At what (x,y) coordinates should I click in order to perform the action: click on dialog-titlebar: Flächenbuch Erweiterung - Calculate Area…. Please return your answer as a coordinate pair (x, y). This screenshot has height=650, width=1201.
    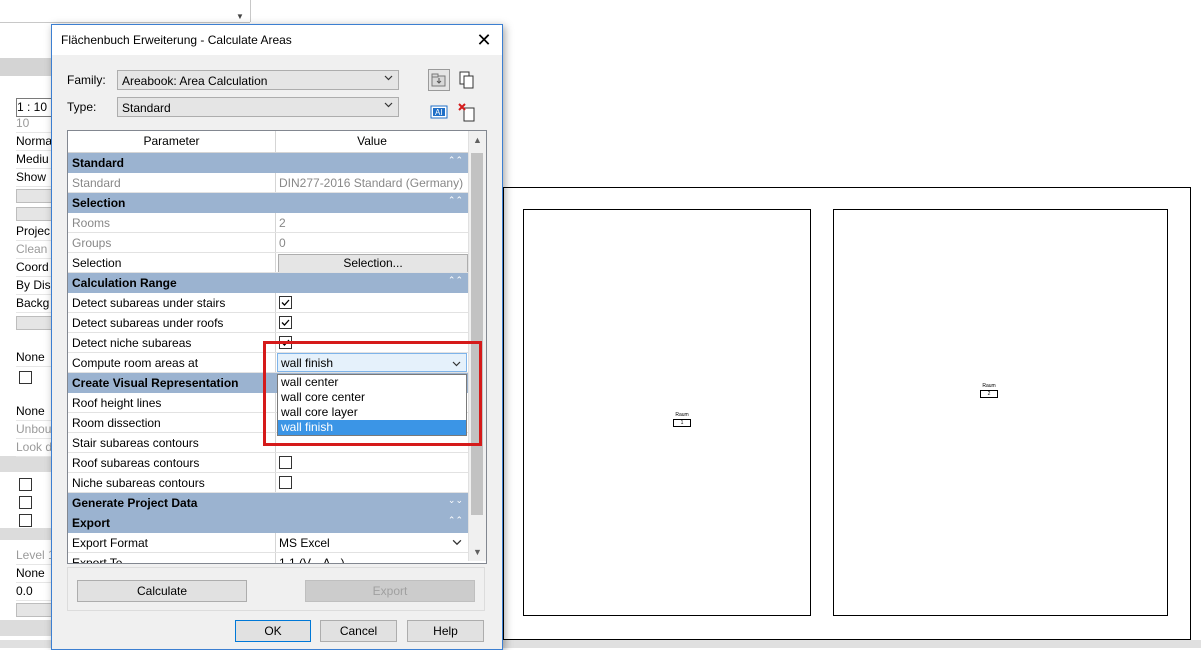
    Looking at the image, I should click on (277, 40).